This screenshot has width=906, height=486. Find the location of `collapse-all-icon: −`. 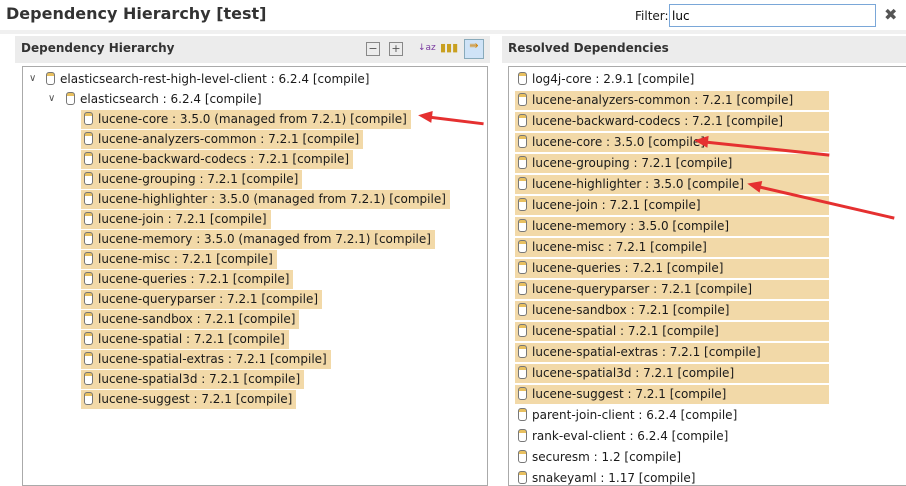

collapse-all-icon: − is located at coordinates (373, 49).